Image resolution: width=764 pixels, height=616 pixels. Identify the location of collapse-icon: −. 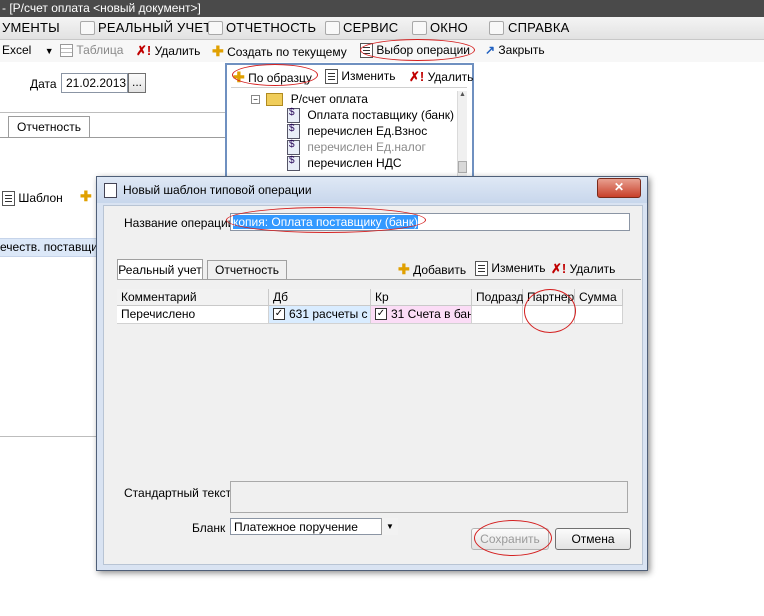
(255, 100).